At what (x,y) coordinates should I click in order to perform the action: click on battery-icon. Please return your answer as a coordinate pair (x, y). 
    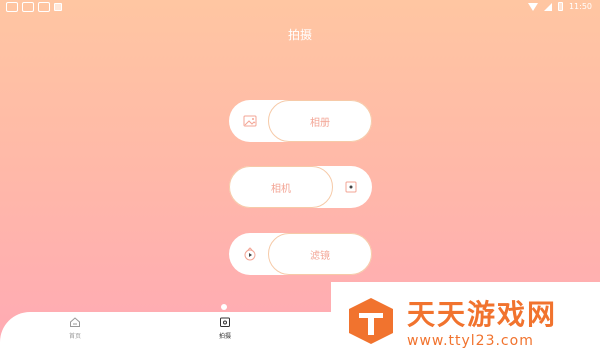
    Looking at the image, I should click on (560, 6).